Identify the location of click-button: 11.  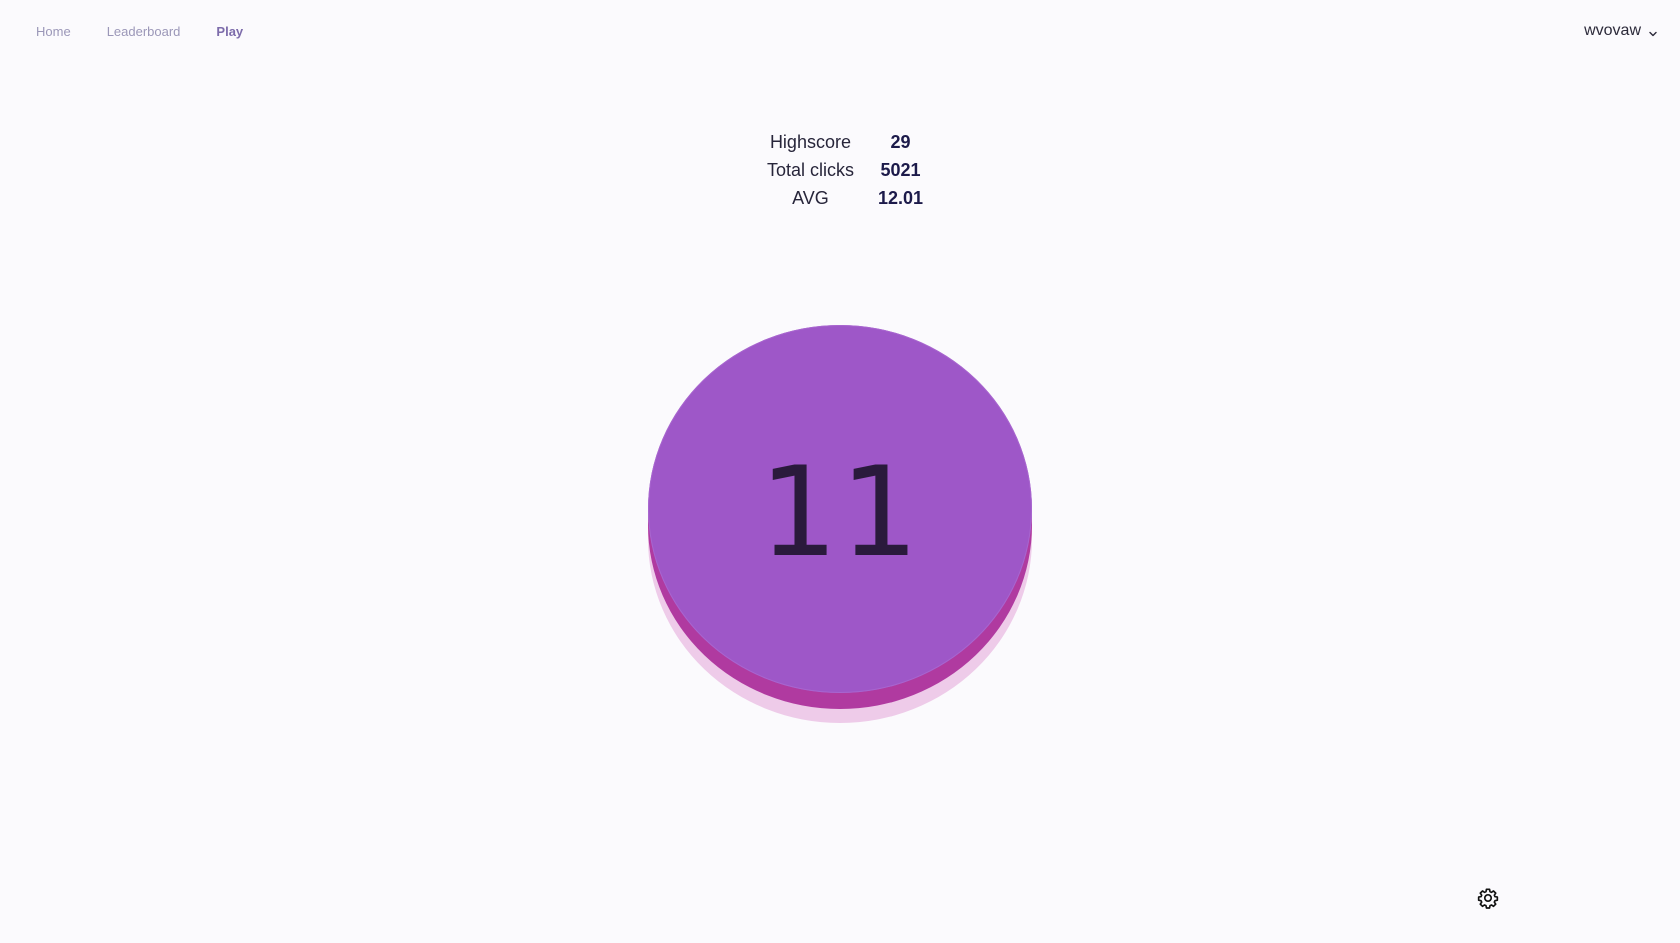
(840, 509).